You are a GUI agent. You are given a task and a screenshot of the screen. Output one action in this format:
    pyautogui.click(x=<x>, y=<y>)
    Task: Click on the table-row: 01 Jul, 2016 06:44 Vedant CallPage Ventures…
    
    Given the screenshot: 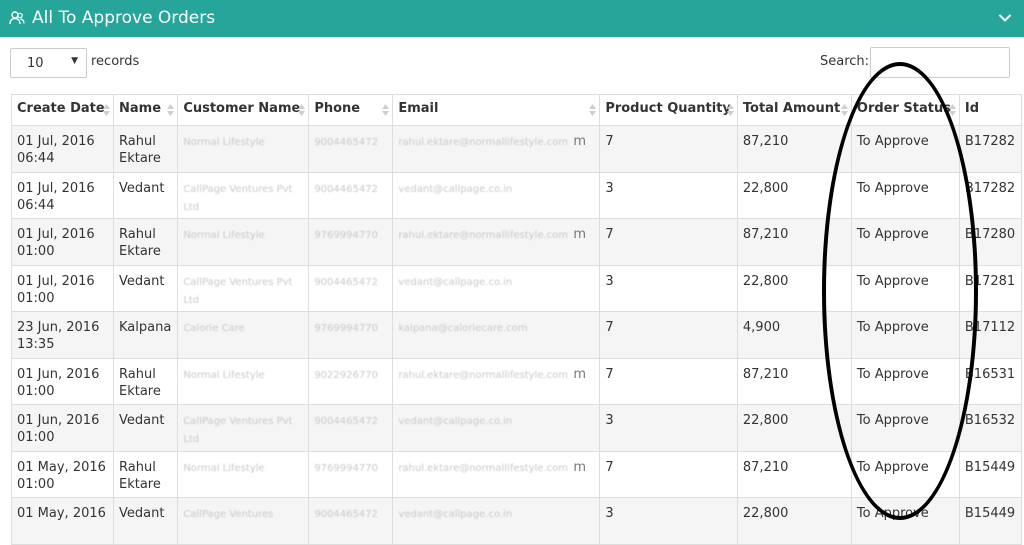 What is the action you would take?
    pyautogui.click(x=517, y=195)
    